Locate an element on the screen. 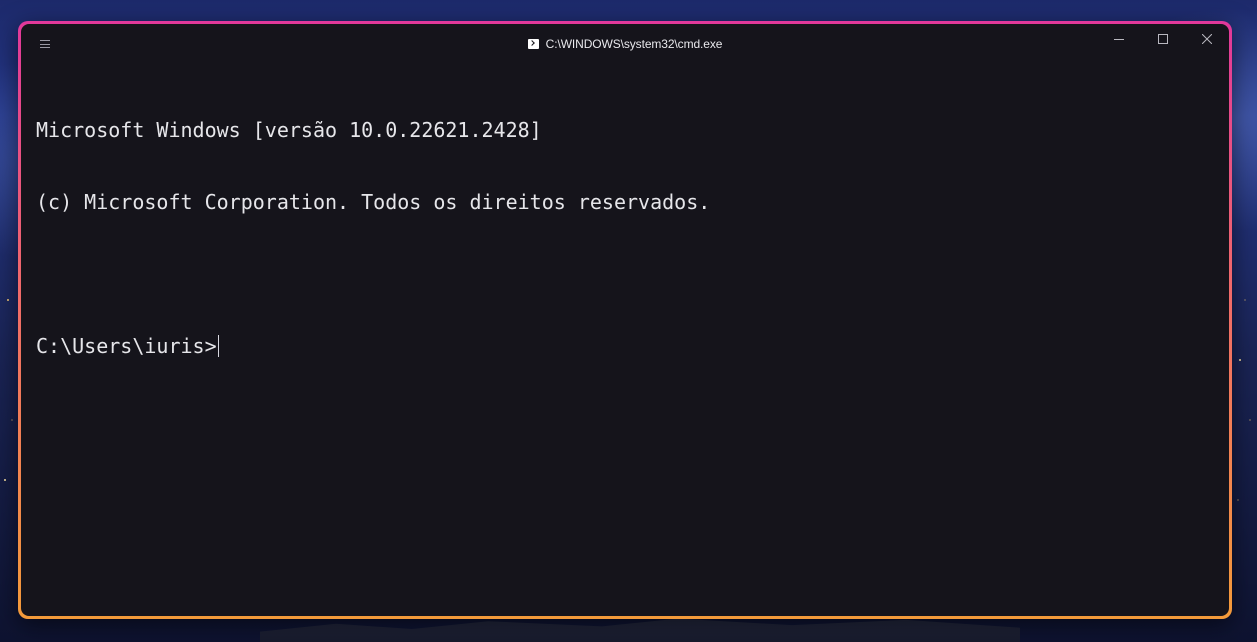 Image resolution: width=1257 pixels, height=642 pixels. maximize-button is located at coordinates (1163, 39).